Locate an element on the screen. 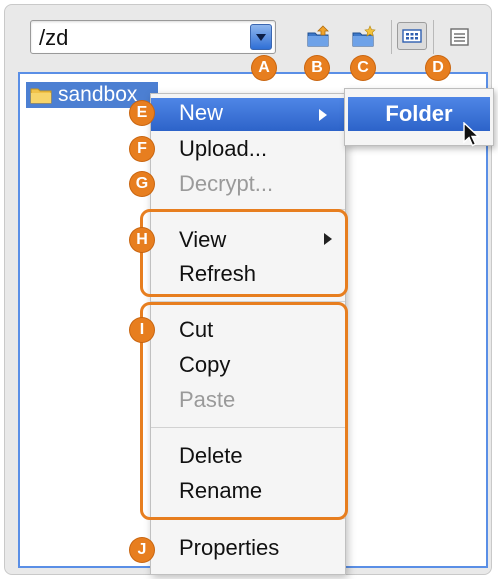 The width and height of the screenshot is (498, 579). list-view-icon is located at coordinates (459, 37).